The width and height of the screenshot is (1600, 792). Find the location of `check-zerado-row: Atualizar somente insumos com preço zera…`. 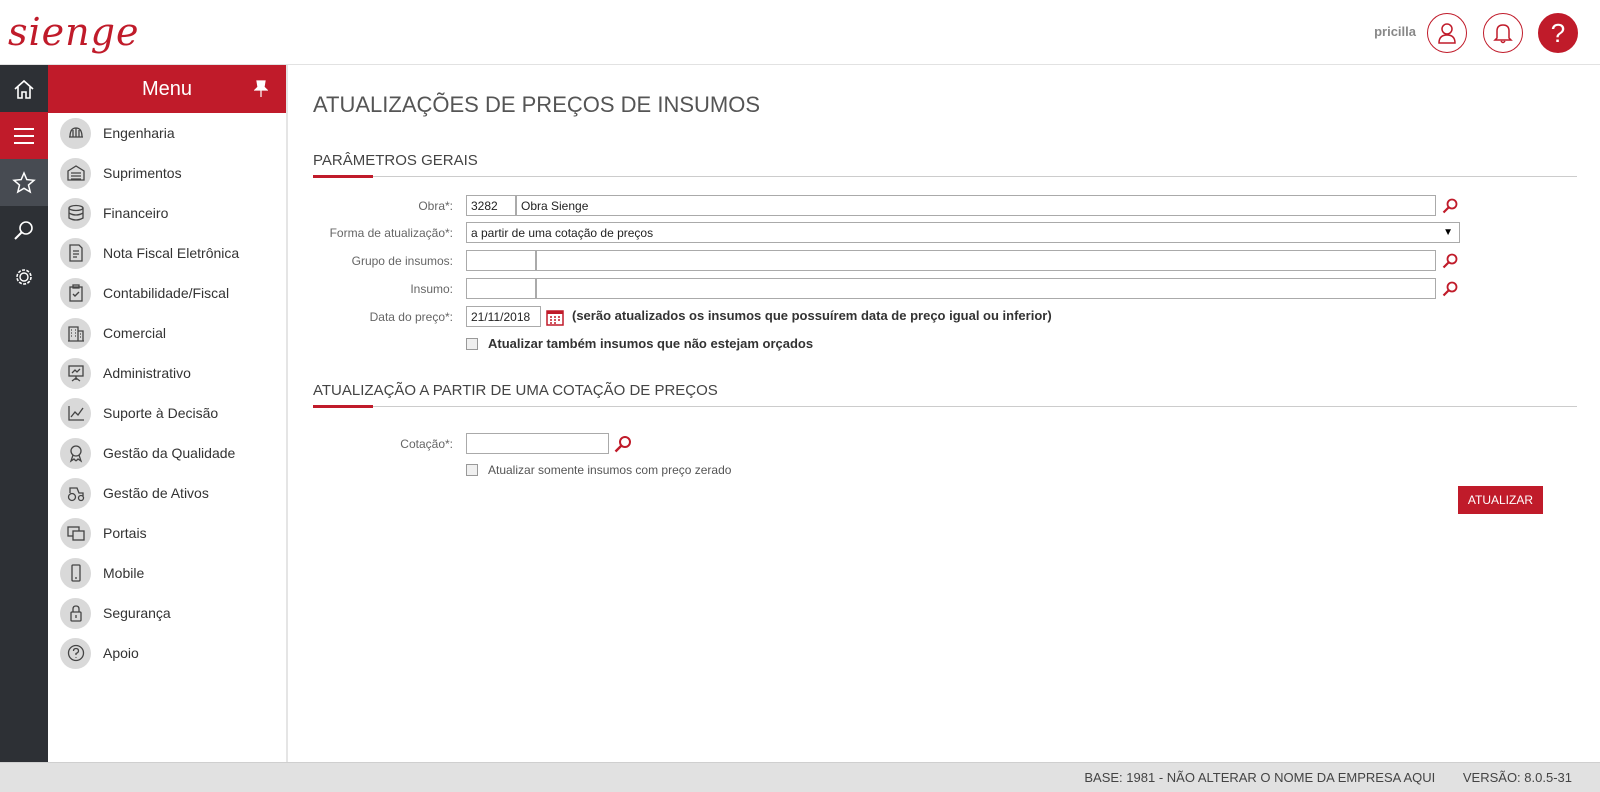

check-zerado-row: Atualizar somente insumos com preço zera… is located at coordinates (598, 470).